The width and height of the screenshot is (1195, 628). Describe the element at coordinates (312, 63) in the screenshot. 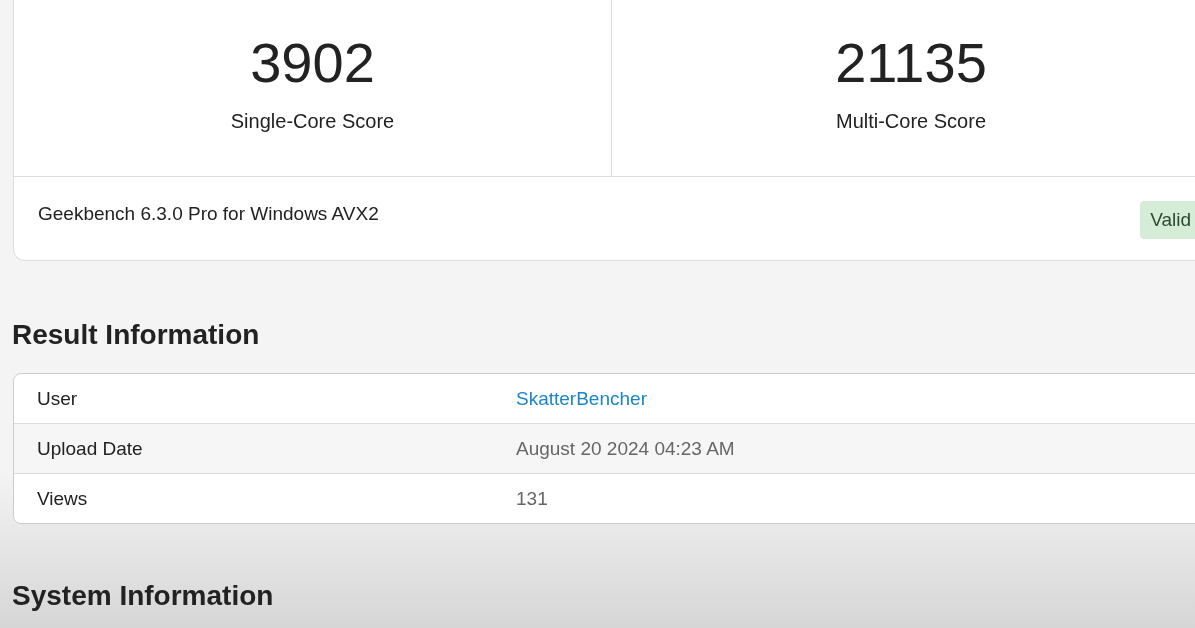

I see `score-value: 3902` at that location.